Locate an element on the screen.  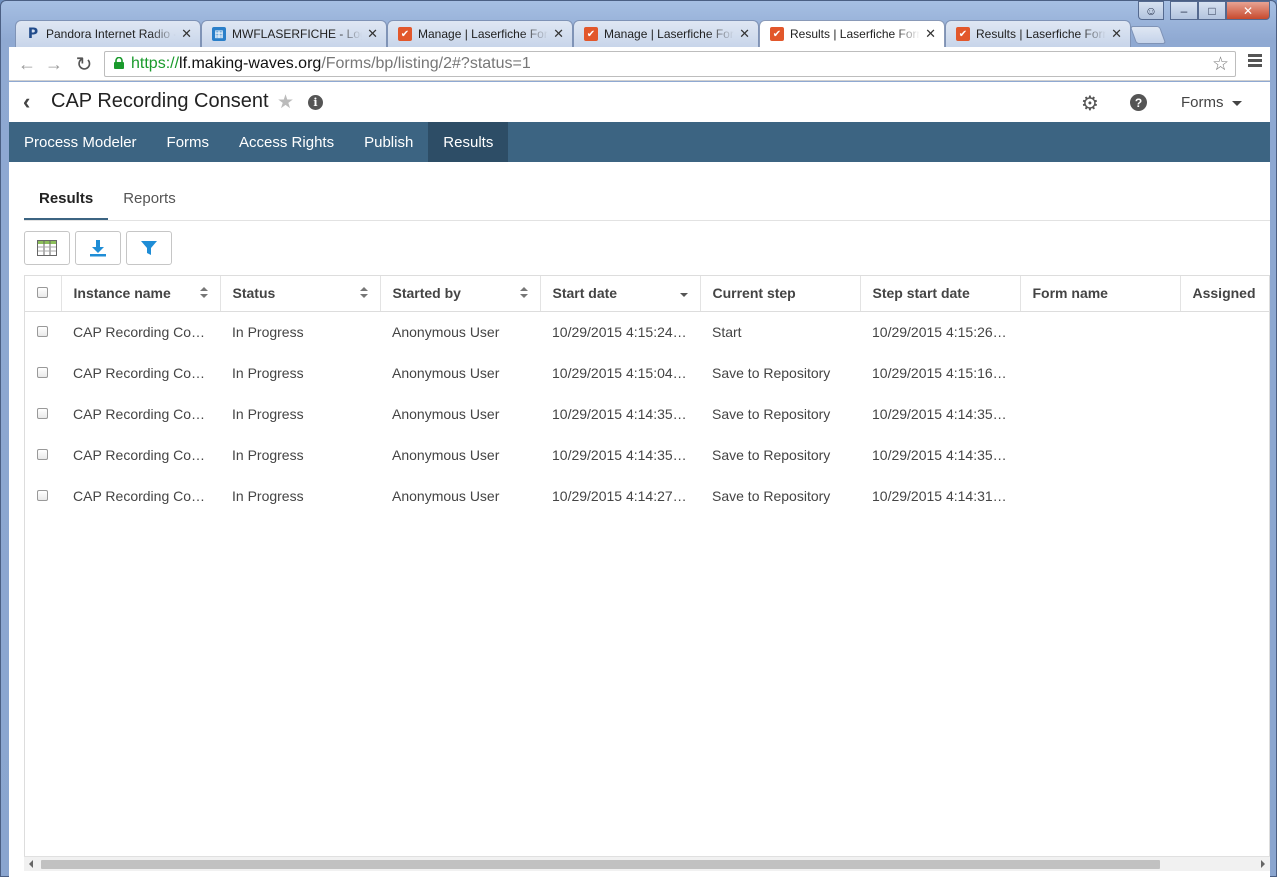
scrollbar-thumb is located at coordinates (600, 864).